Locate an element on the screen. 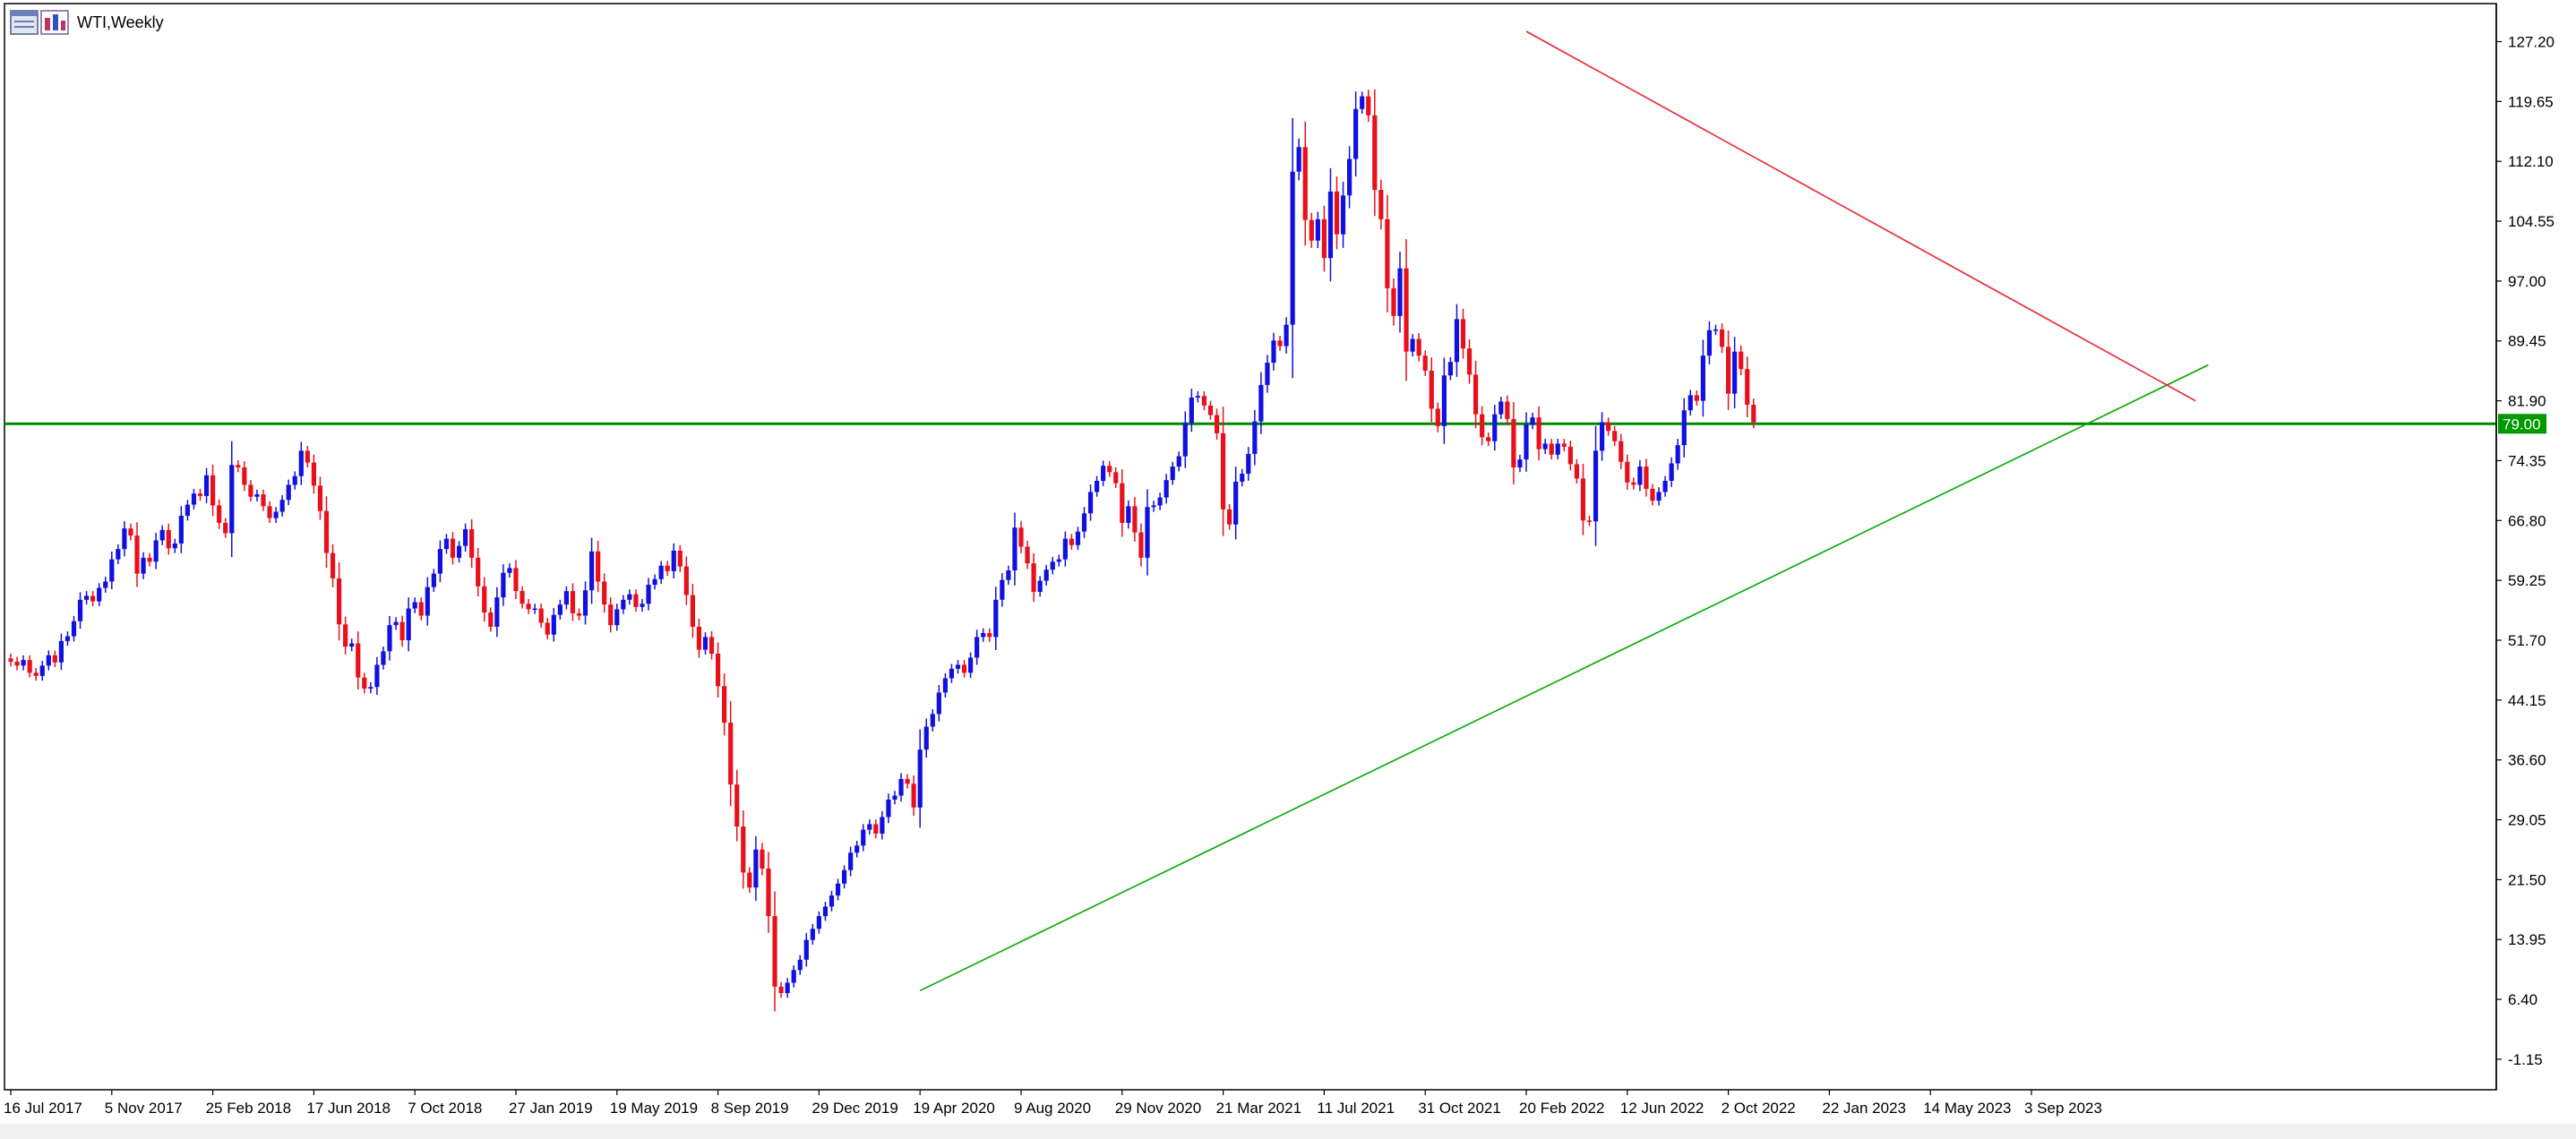 The width and height of the screenshot is (2576, 1139). bottom-scrollbar-strip is located at coordinates (1288, 1132).